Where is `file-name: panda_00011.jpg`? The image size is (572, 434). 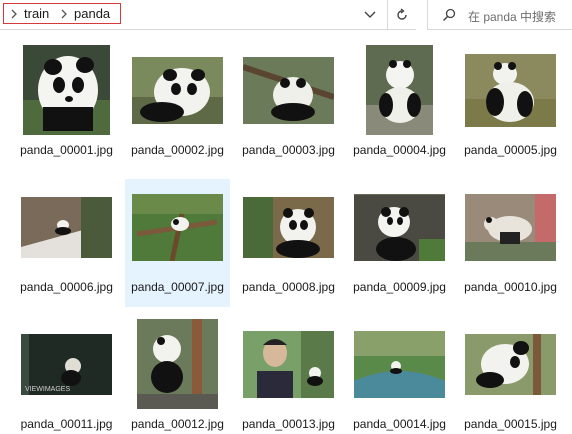
file-name: panda_00011.jpg is located at coordinates (66, 424).